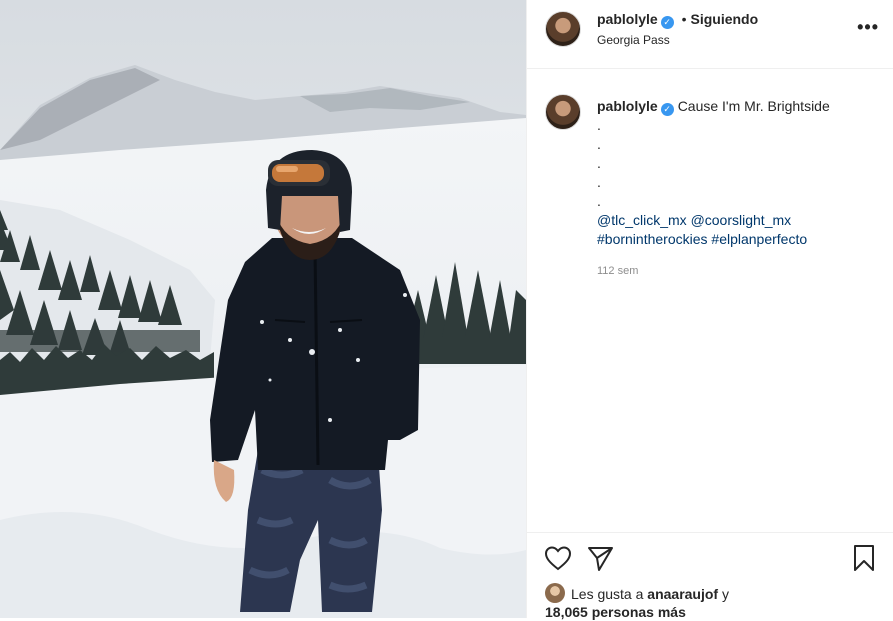 The height and width of the screenshot is (621, 893). I want to click on caption-text: Cause I'm Mr. Brightside, so click(753, 106).